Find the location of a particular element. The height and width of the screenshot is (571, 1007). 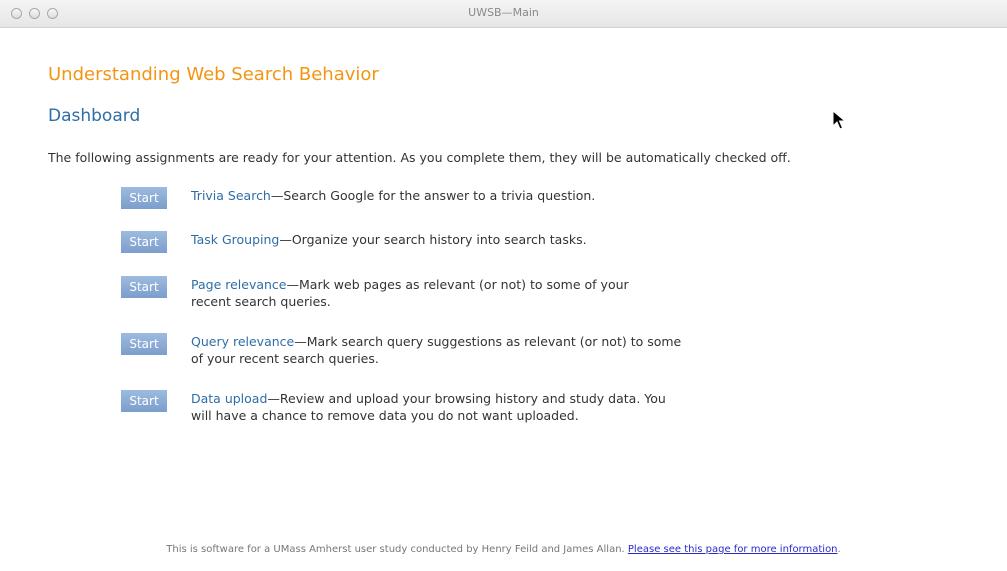

mouse-pointer-icon is located at coordinates (839, 120).